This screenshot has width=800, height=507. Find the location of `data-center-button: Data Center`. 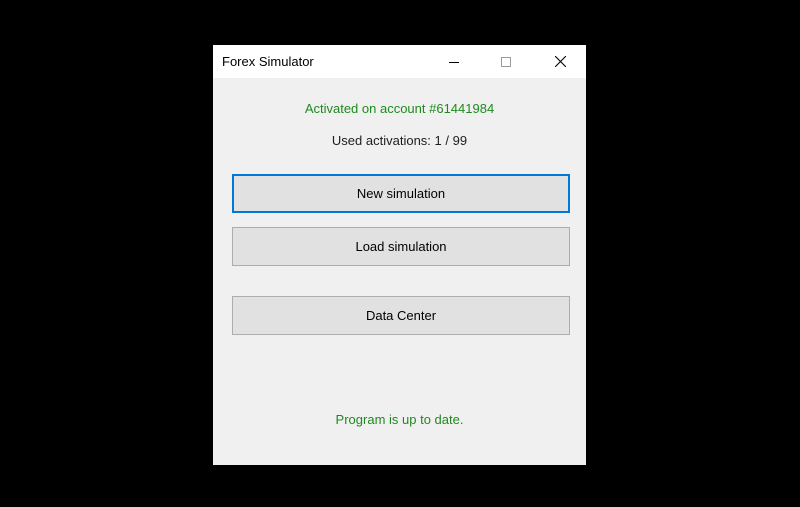

data-center-button: Data Center is located at coordinates (401, 315).